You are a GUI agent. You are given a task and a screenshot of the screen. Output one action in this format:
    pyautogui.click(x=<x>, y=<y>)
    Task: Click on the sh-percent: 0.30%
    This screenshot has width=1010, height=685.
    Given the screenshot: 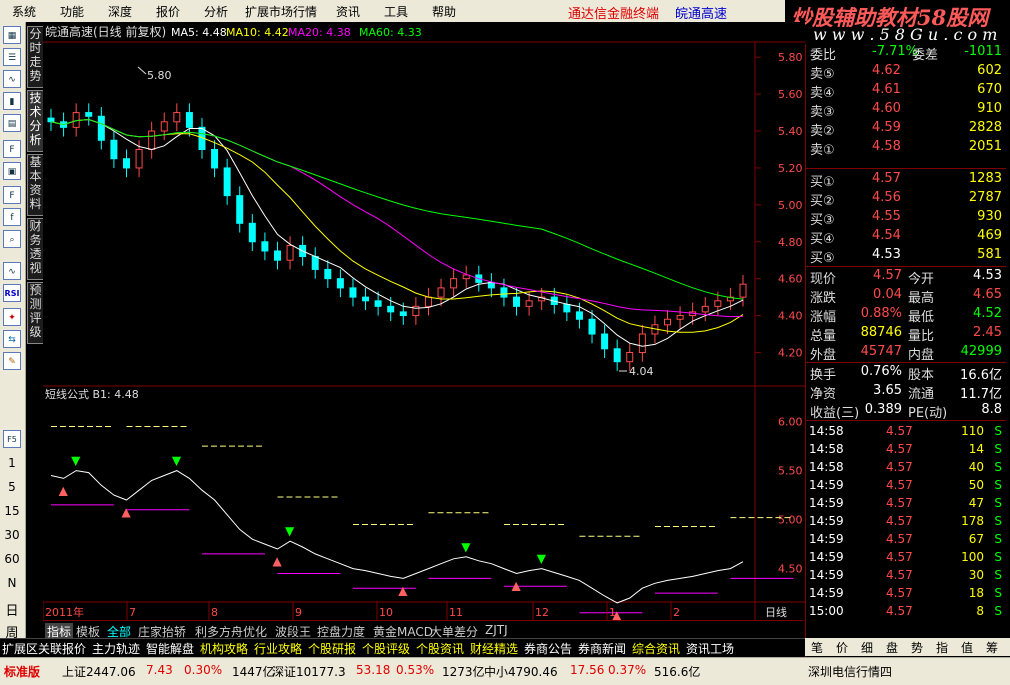 What is the action you would take?
    pyautogui.click(x=203, y=670)
    